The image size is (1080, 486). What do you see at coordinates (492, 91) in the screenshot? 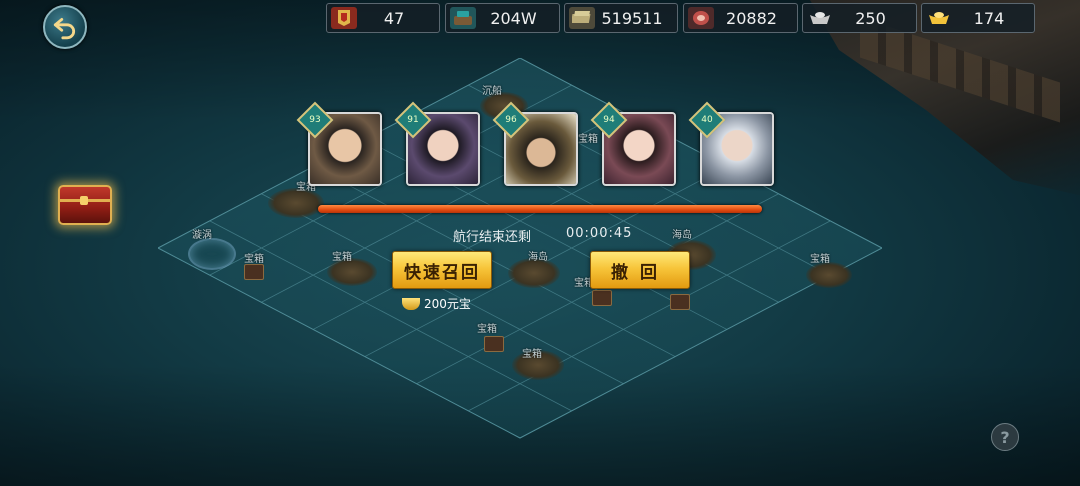
I see `map-label: 沉船` at bounding box center [492, 91].